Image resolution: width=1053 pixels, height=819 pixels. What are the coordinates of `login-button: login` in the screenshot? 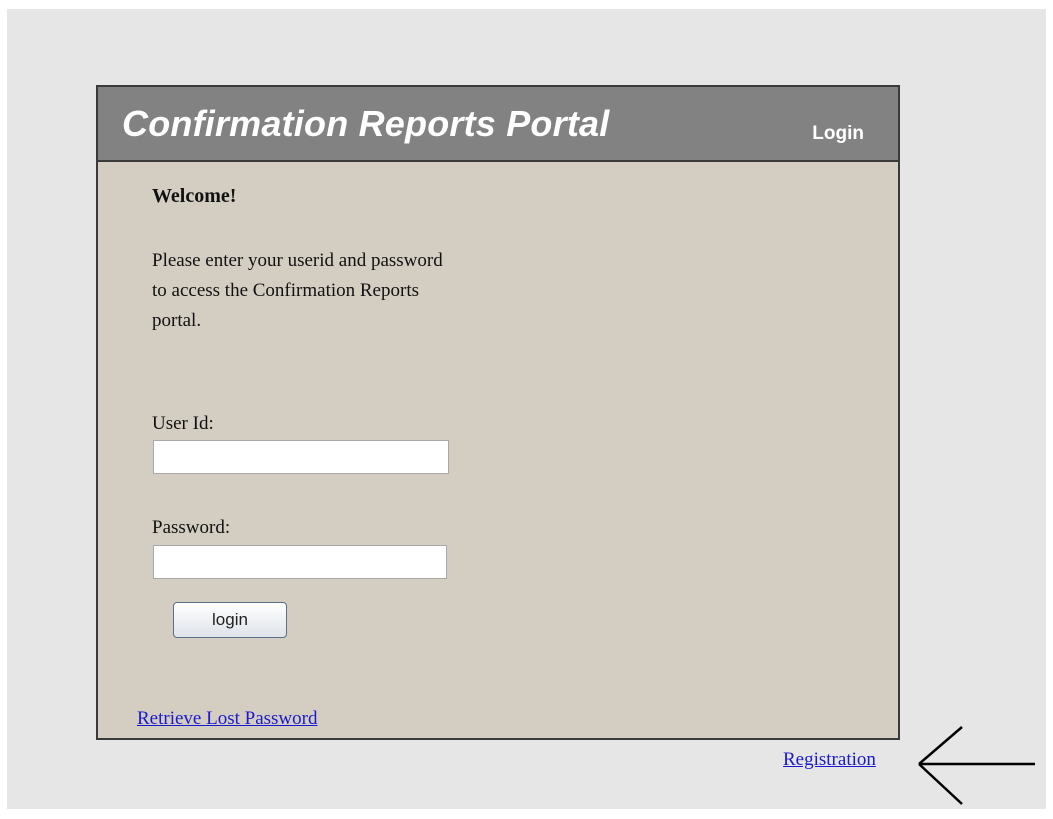 It's located at (230, 620).